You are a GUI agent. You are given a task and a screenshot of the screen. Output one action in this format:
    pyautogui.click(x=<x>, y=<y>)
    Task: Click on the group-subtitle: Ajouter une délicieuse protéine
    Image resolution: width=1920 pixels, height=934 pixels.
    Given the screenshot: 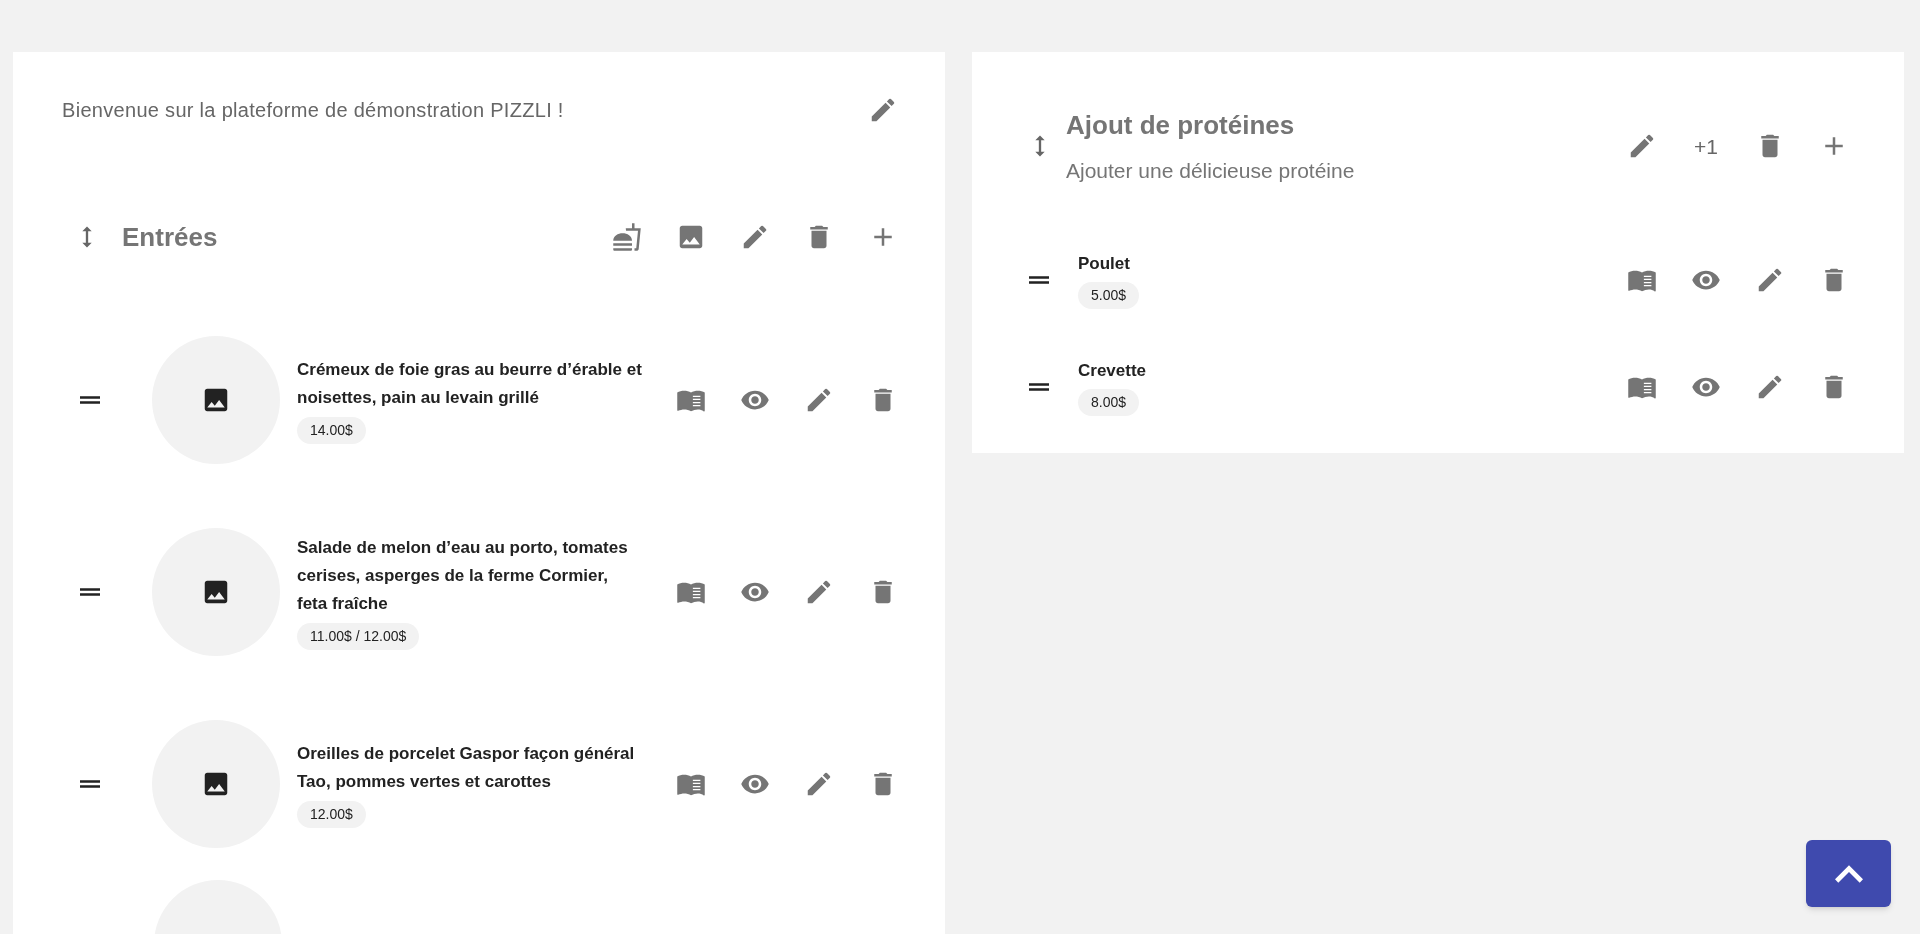 What is the action you would take?
    pyautogui.click(x=1211, y=171)
    